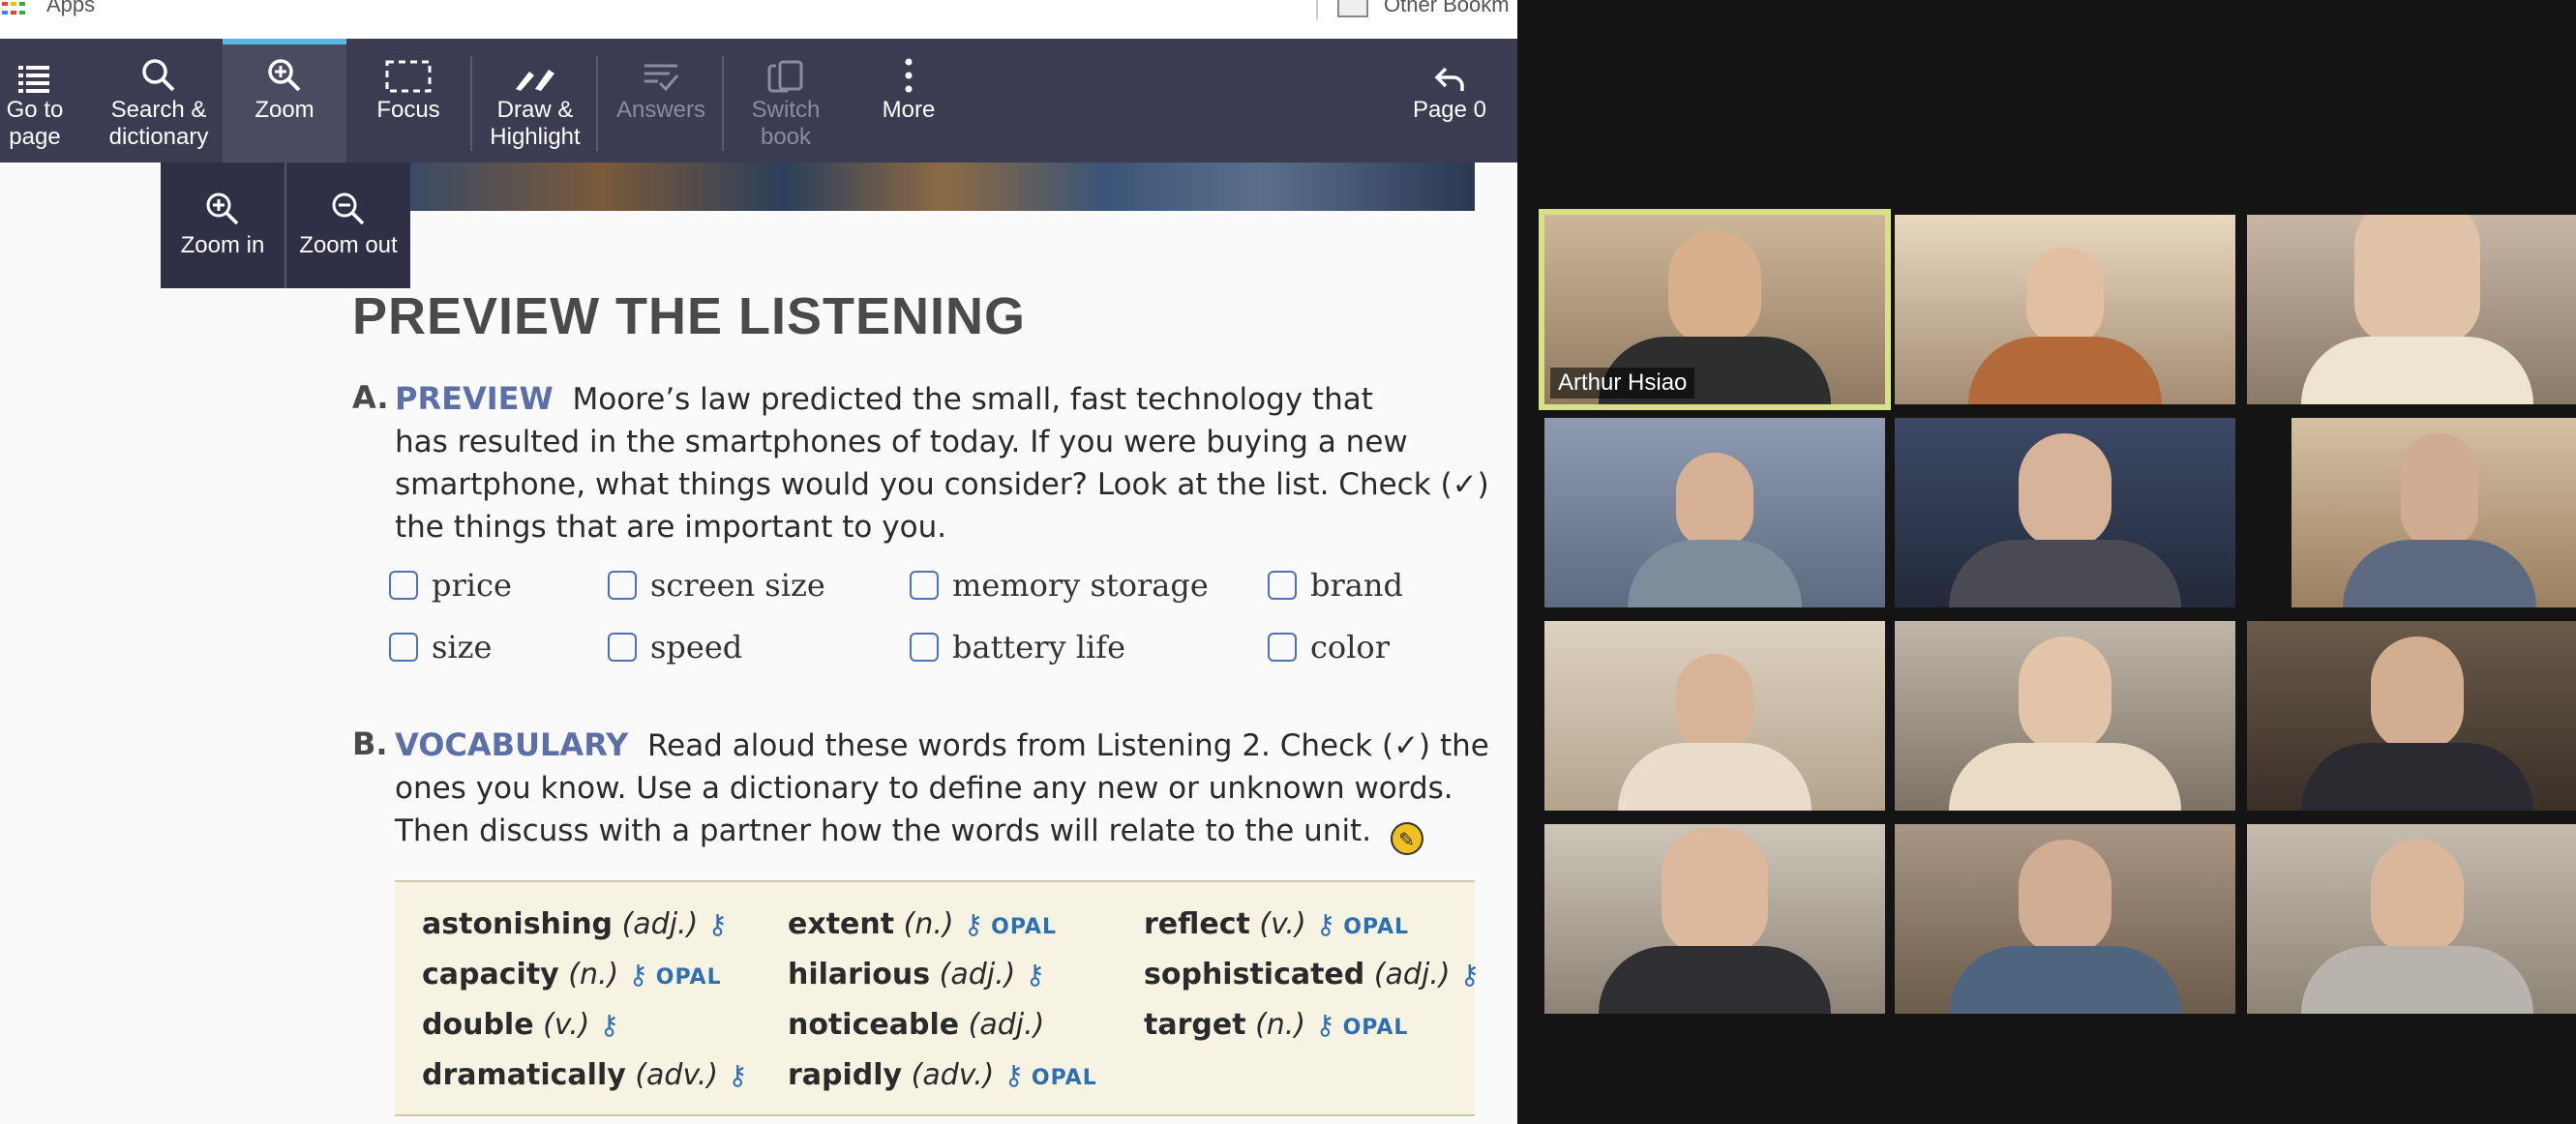  I want to click on checklist-item: screen size, so click(716, 586).